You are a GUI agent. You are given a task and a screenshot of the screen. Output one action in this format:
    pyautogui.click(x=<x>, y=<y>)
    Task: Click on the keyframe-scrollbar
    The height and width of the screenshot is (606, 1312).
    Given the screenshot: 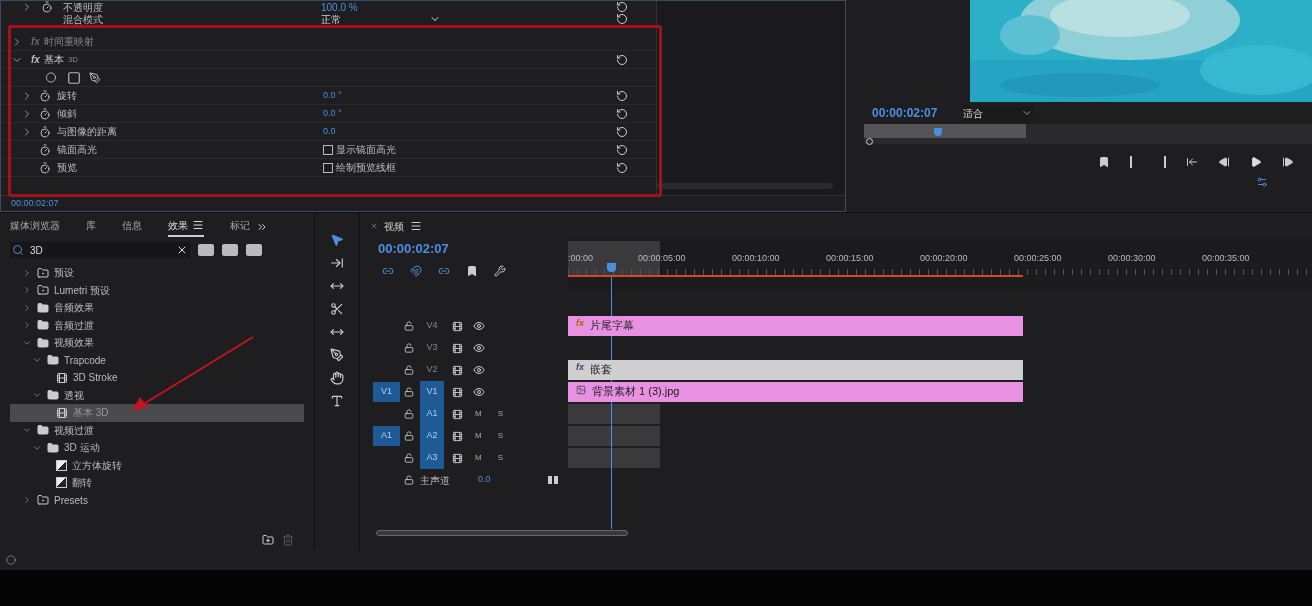 What is the action you would take?
    pyautogui.click(x=745, y=186)
    